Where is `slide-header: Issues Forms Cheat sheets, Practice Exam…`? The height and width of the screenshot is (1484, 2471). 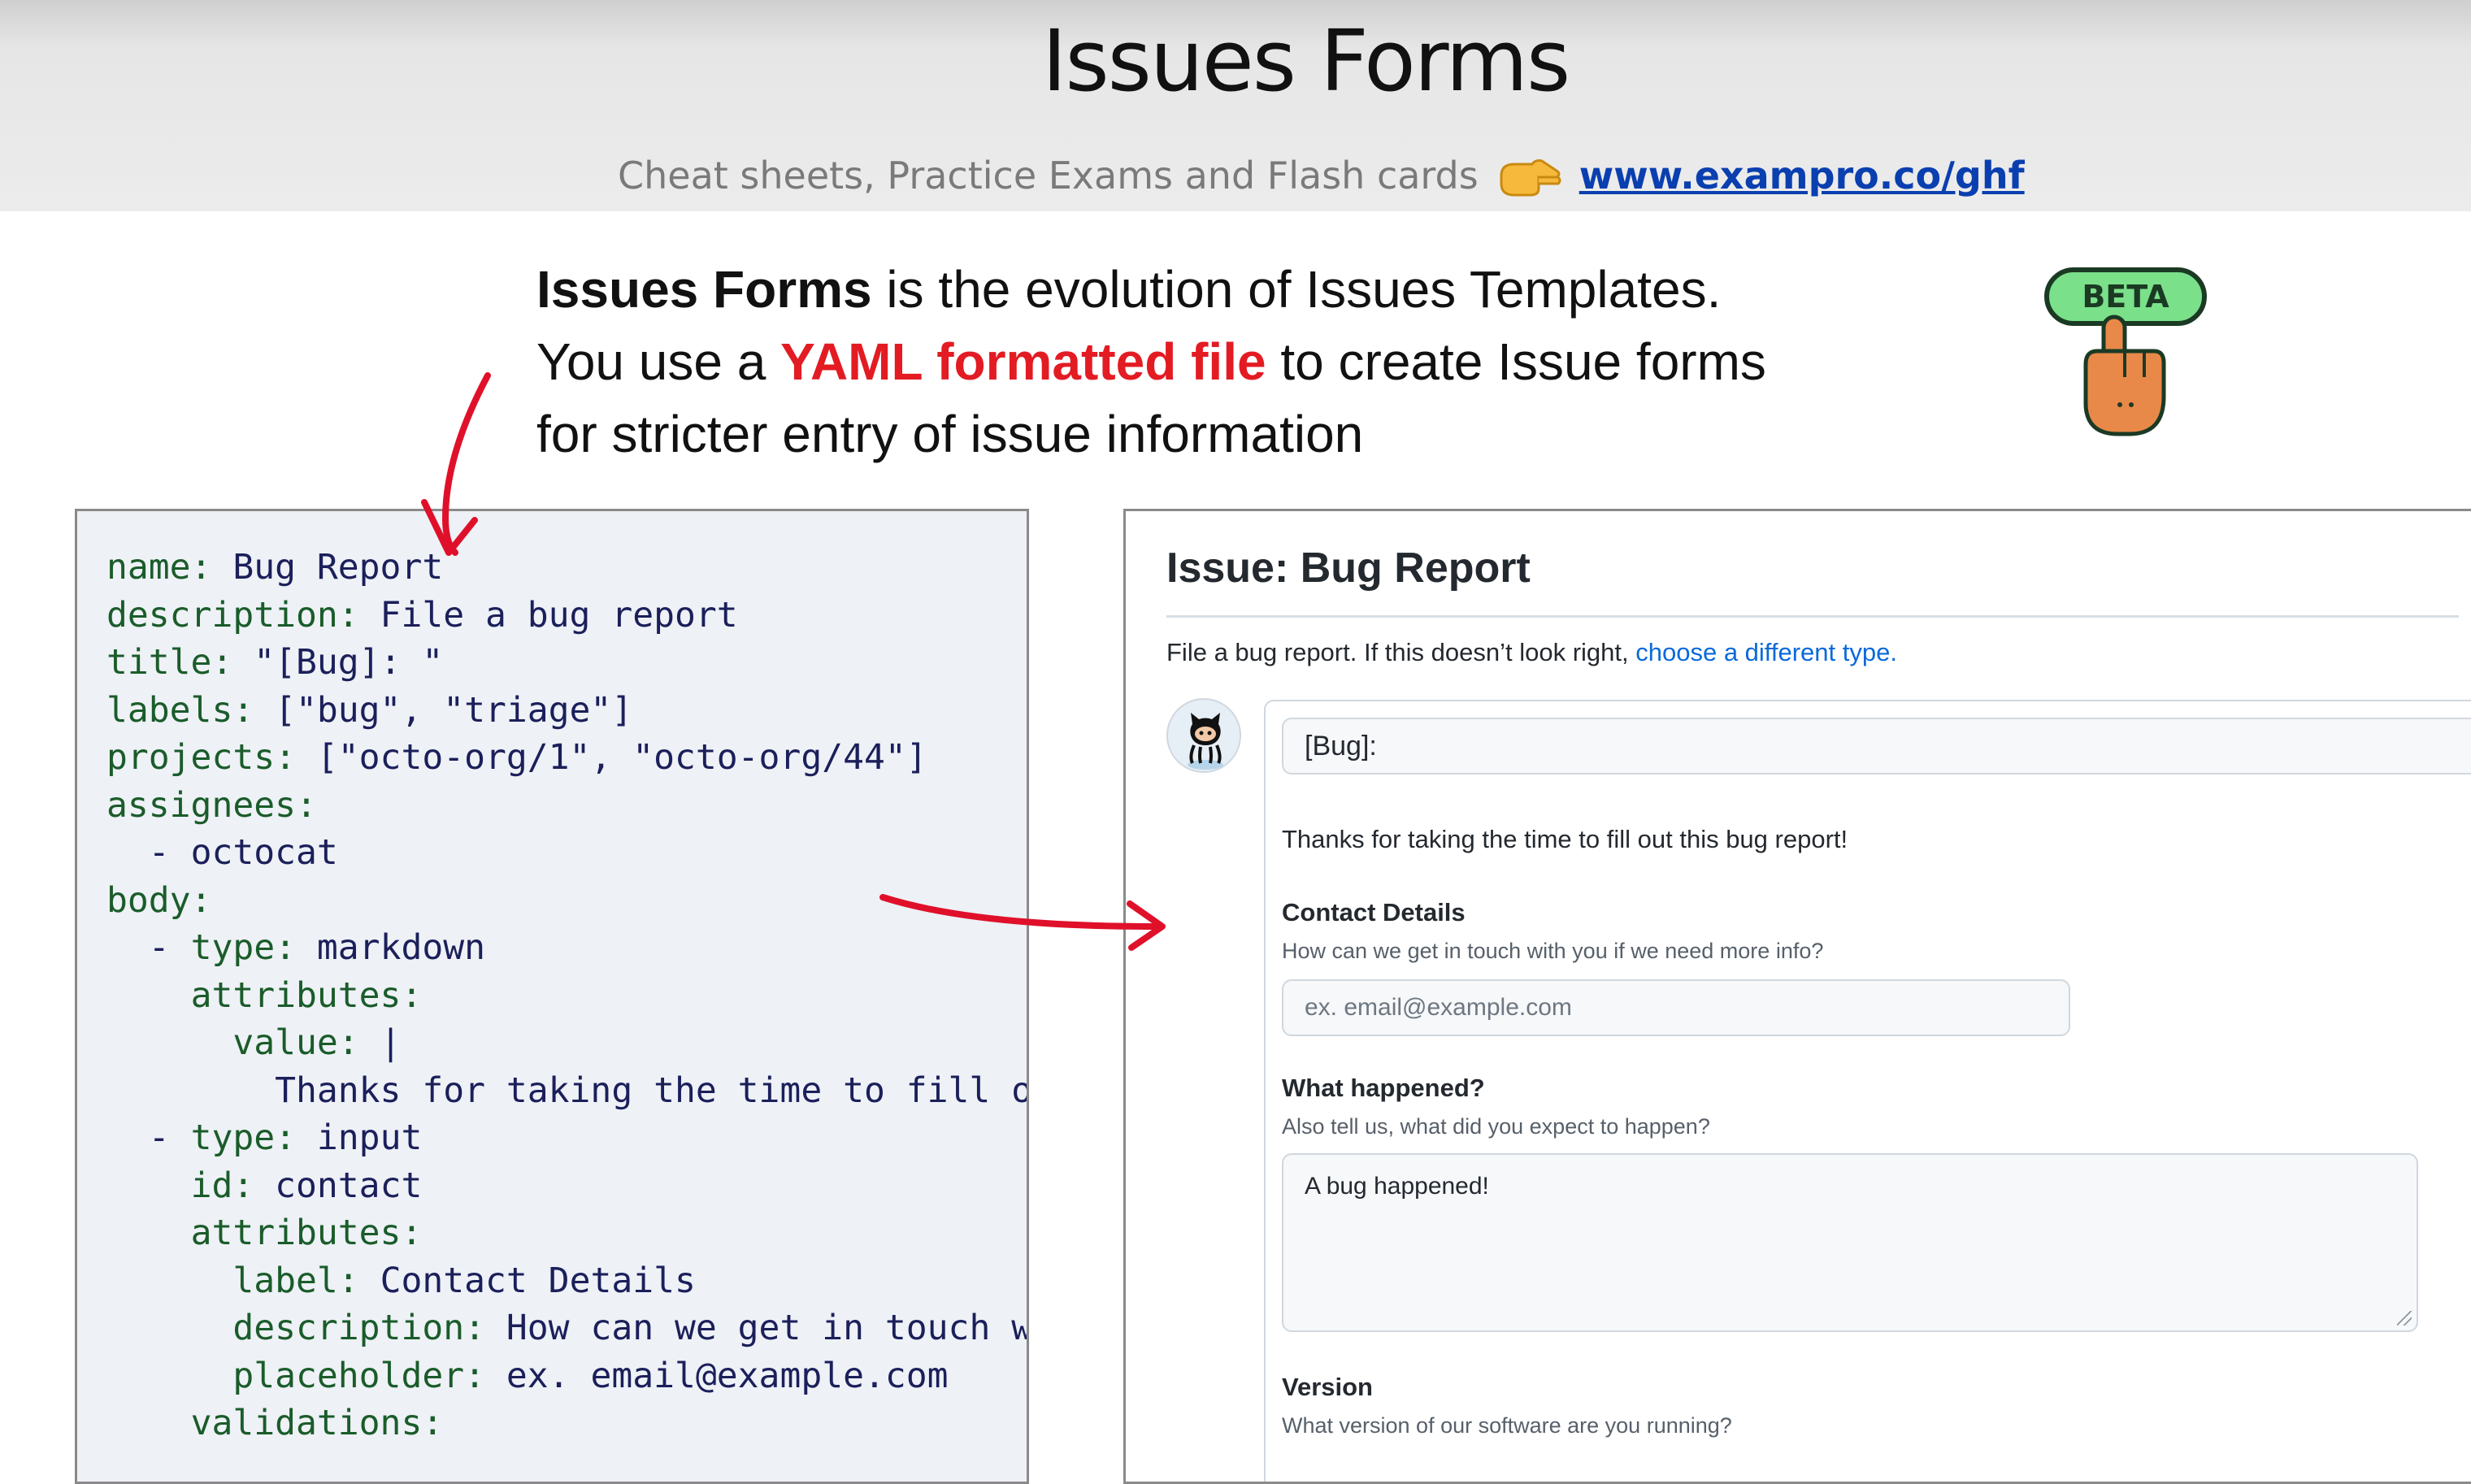 slide-header: Issues Forms Cheat sheets, Practice Exam… is located at coordinates (1235, 105).